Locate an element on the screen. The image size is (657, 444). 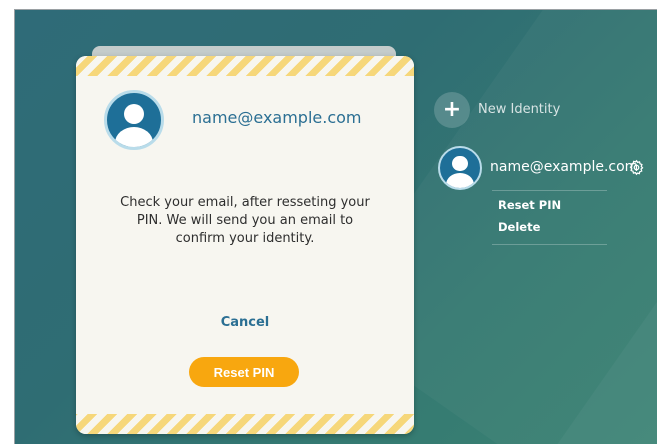
plus-icon: + is located at coordinates (452, 110).